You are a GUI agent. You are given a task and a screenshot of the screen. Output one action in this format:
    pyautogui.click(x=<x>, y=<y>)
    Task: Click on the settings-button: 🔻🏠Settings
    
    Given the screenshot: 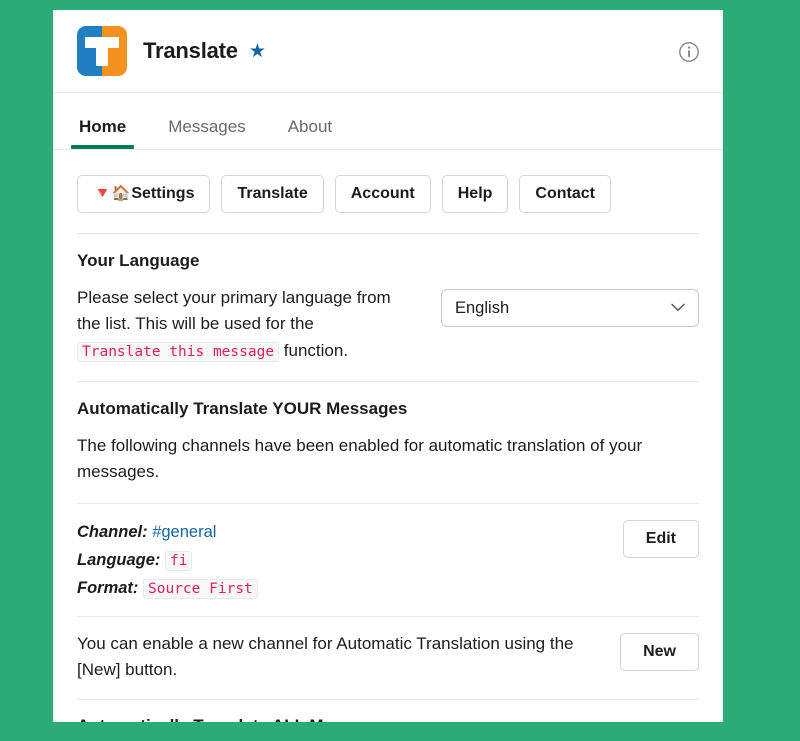 What is the action you would take?
    pyautogui.click(x=144, y=194)
    